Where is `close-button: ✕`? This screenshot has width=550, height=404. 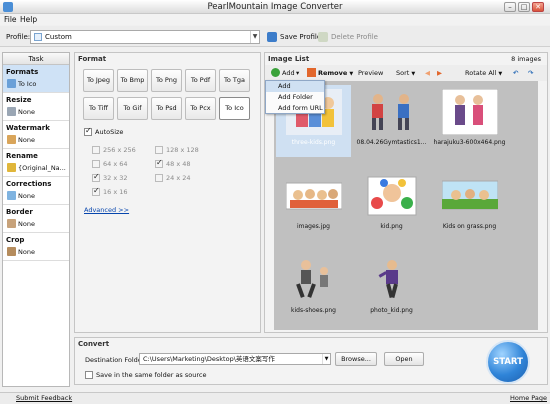 close-button: ✕ is located at coordinates (538, 7).